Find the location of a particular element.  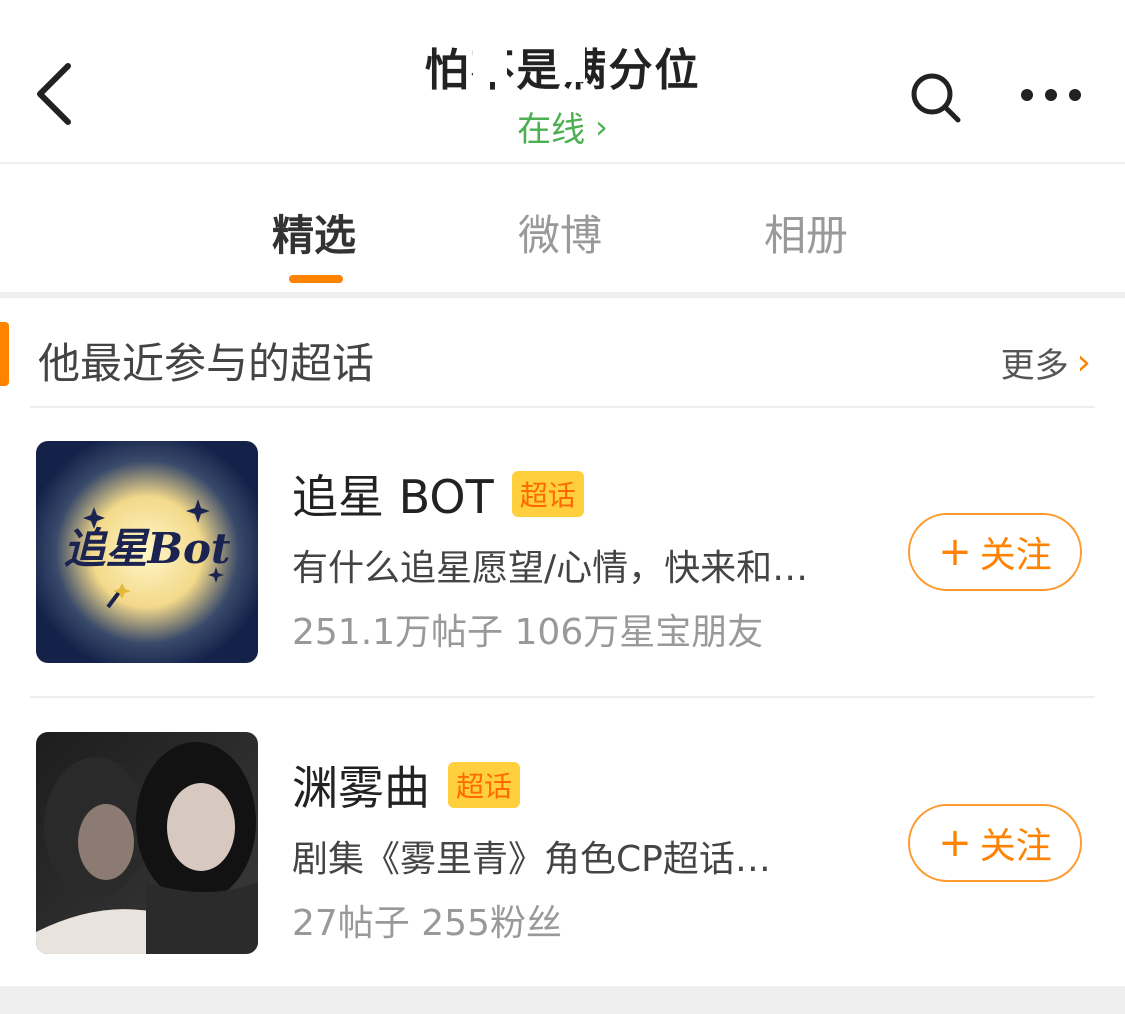

topic-name-label: 渊雾曲 is located at coordinates (361, 788).